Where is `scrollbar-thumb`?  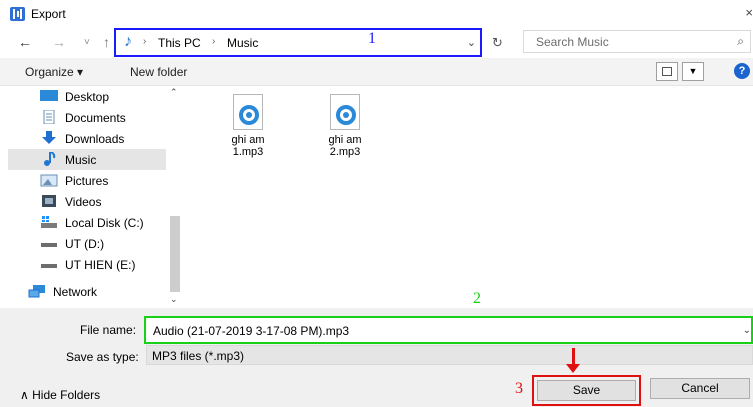 scrollbar-thumb is located at coordinates (175, 254).